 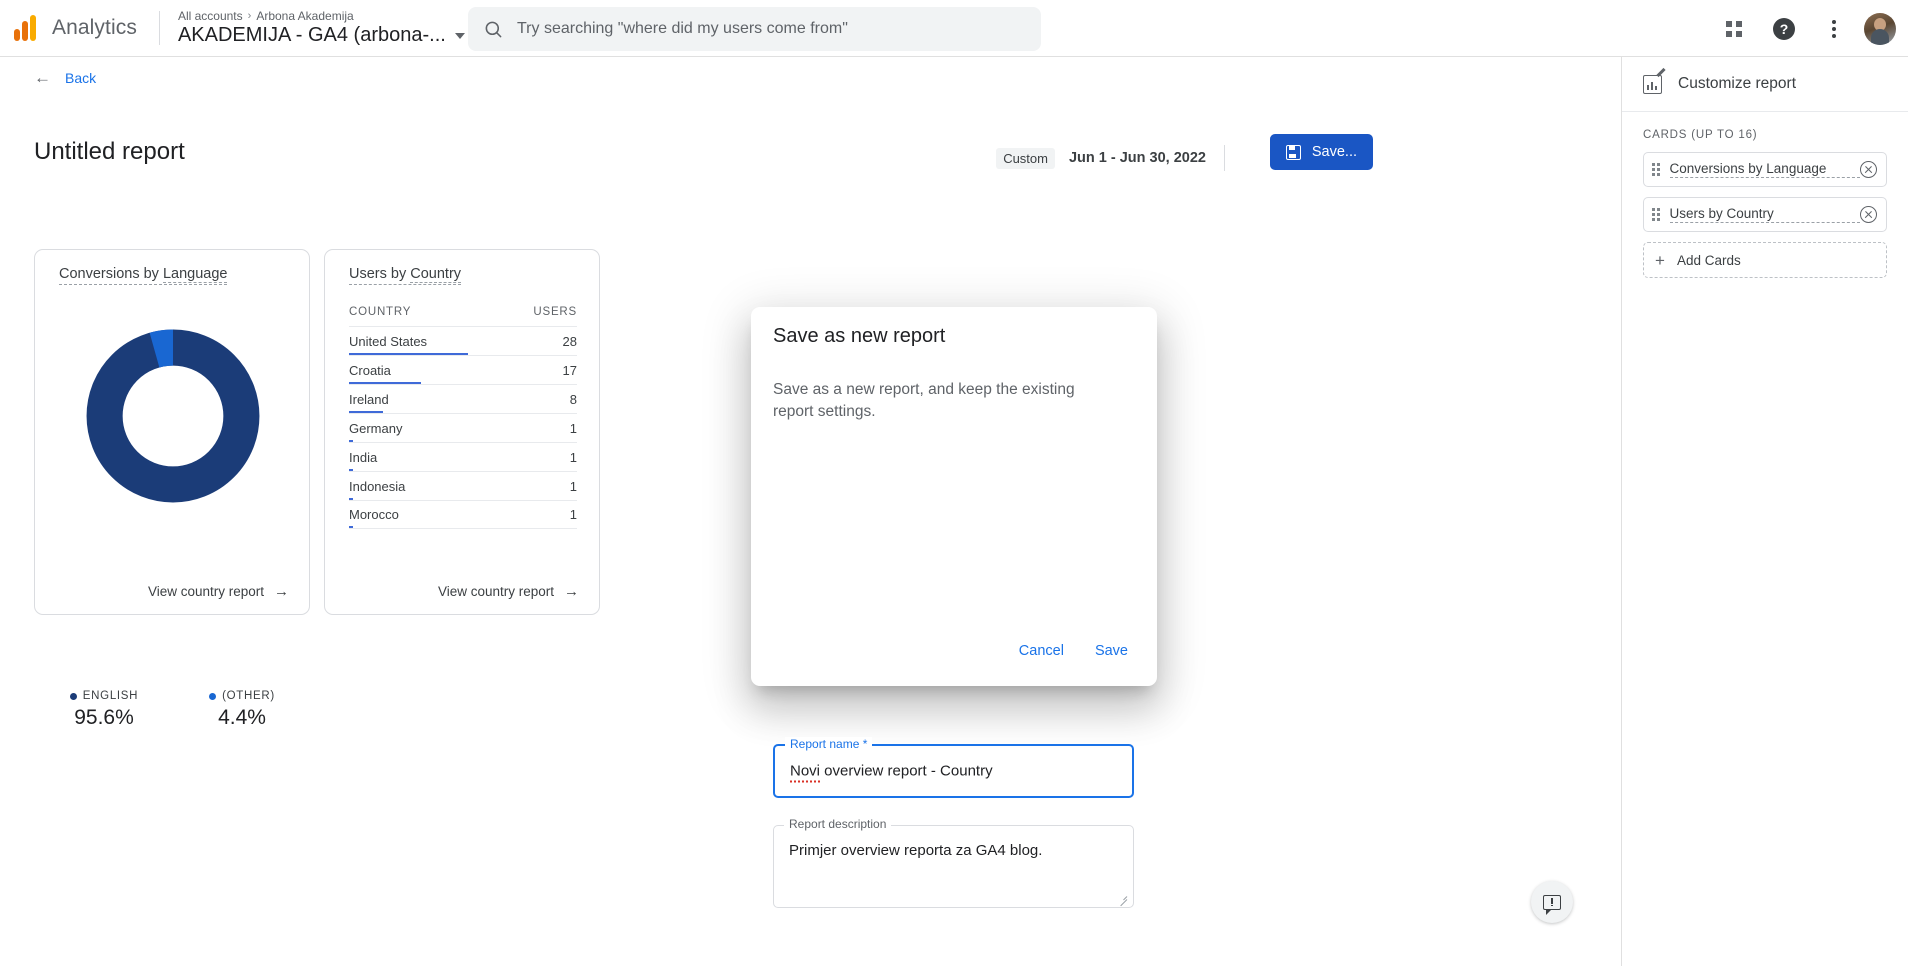 What do you see at coordinates (1111, 651) in the screenshot?
I see `dialog-save-button: Save` at bounding box center [1111, 651].